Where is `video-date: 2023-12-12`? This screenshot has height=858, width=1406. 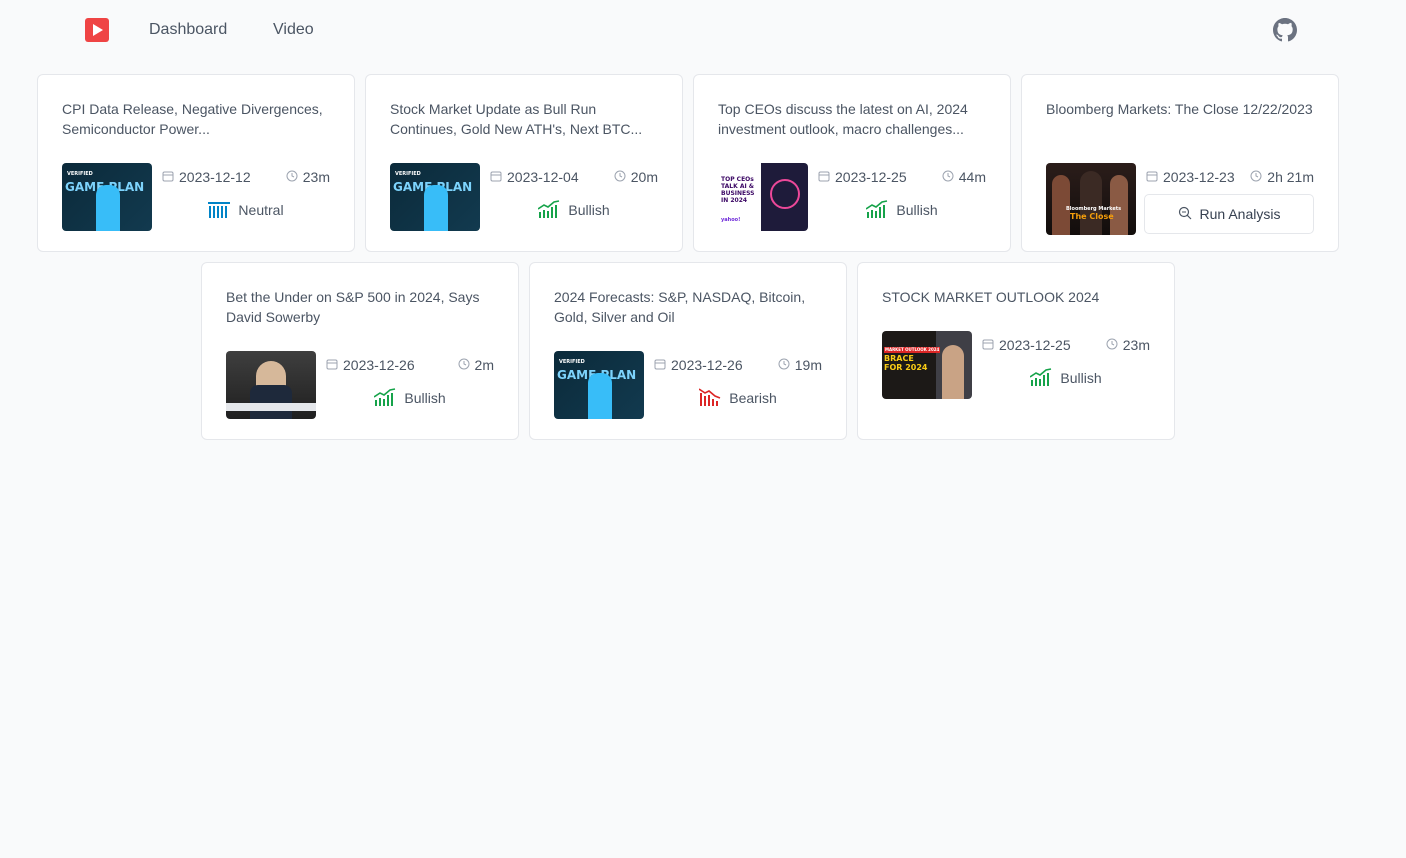
video-date: 2023-12-12 is located at coordinates (206, 177).